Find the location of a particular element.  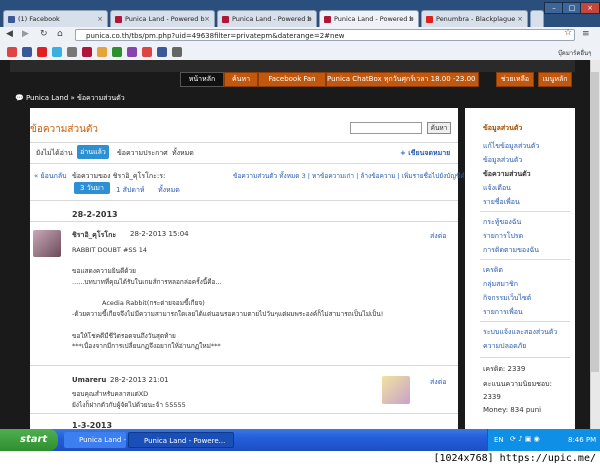

back-link: « ย้อนกลับ is located at coordinates (50, 176).